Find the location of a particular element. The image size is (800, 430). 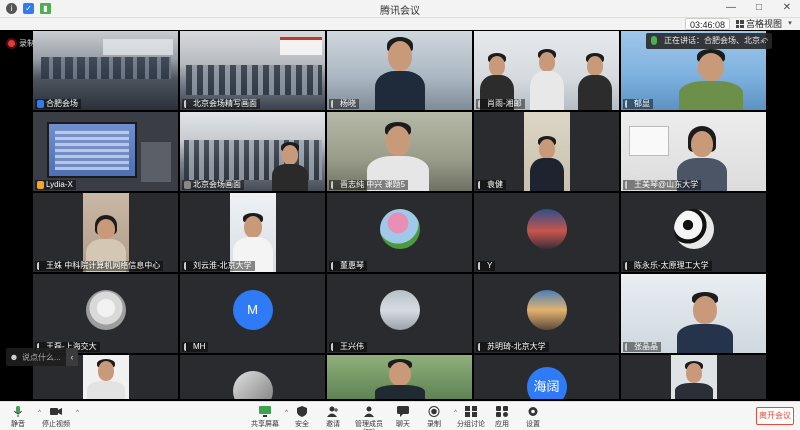

apps-button: 应用 is located at coordinates (502, 417).